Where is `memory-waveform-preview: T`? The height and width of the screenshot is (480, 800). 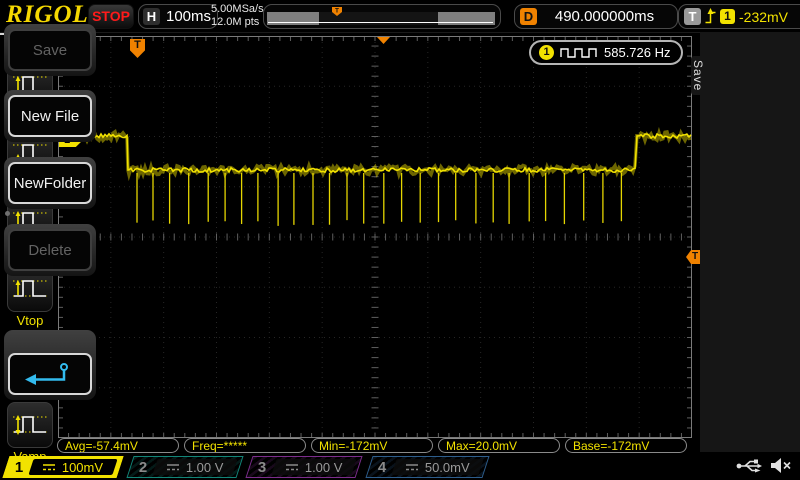 memory-waveform-preview: T is located at coordinates (382, 16).